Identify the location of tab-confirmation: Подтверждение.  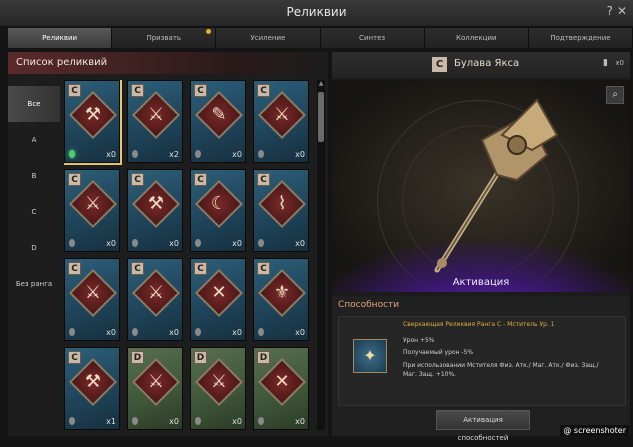
(580, 38).